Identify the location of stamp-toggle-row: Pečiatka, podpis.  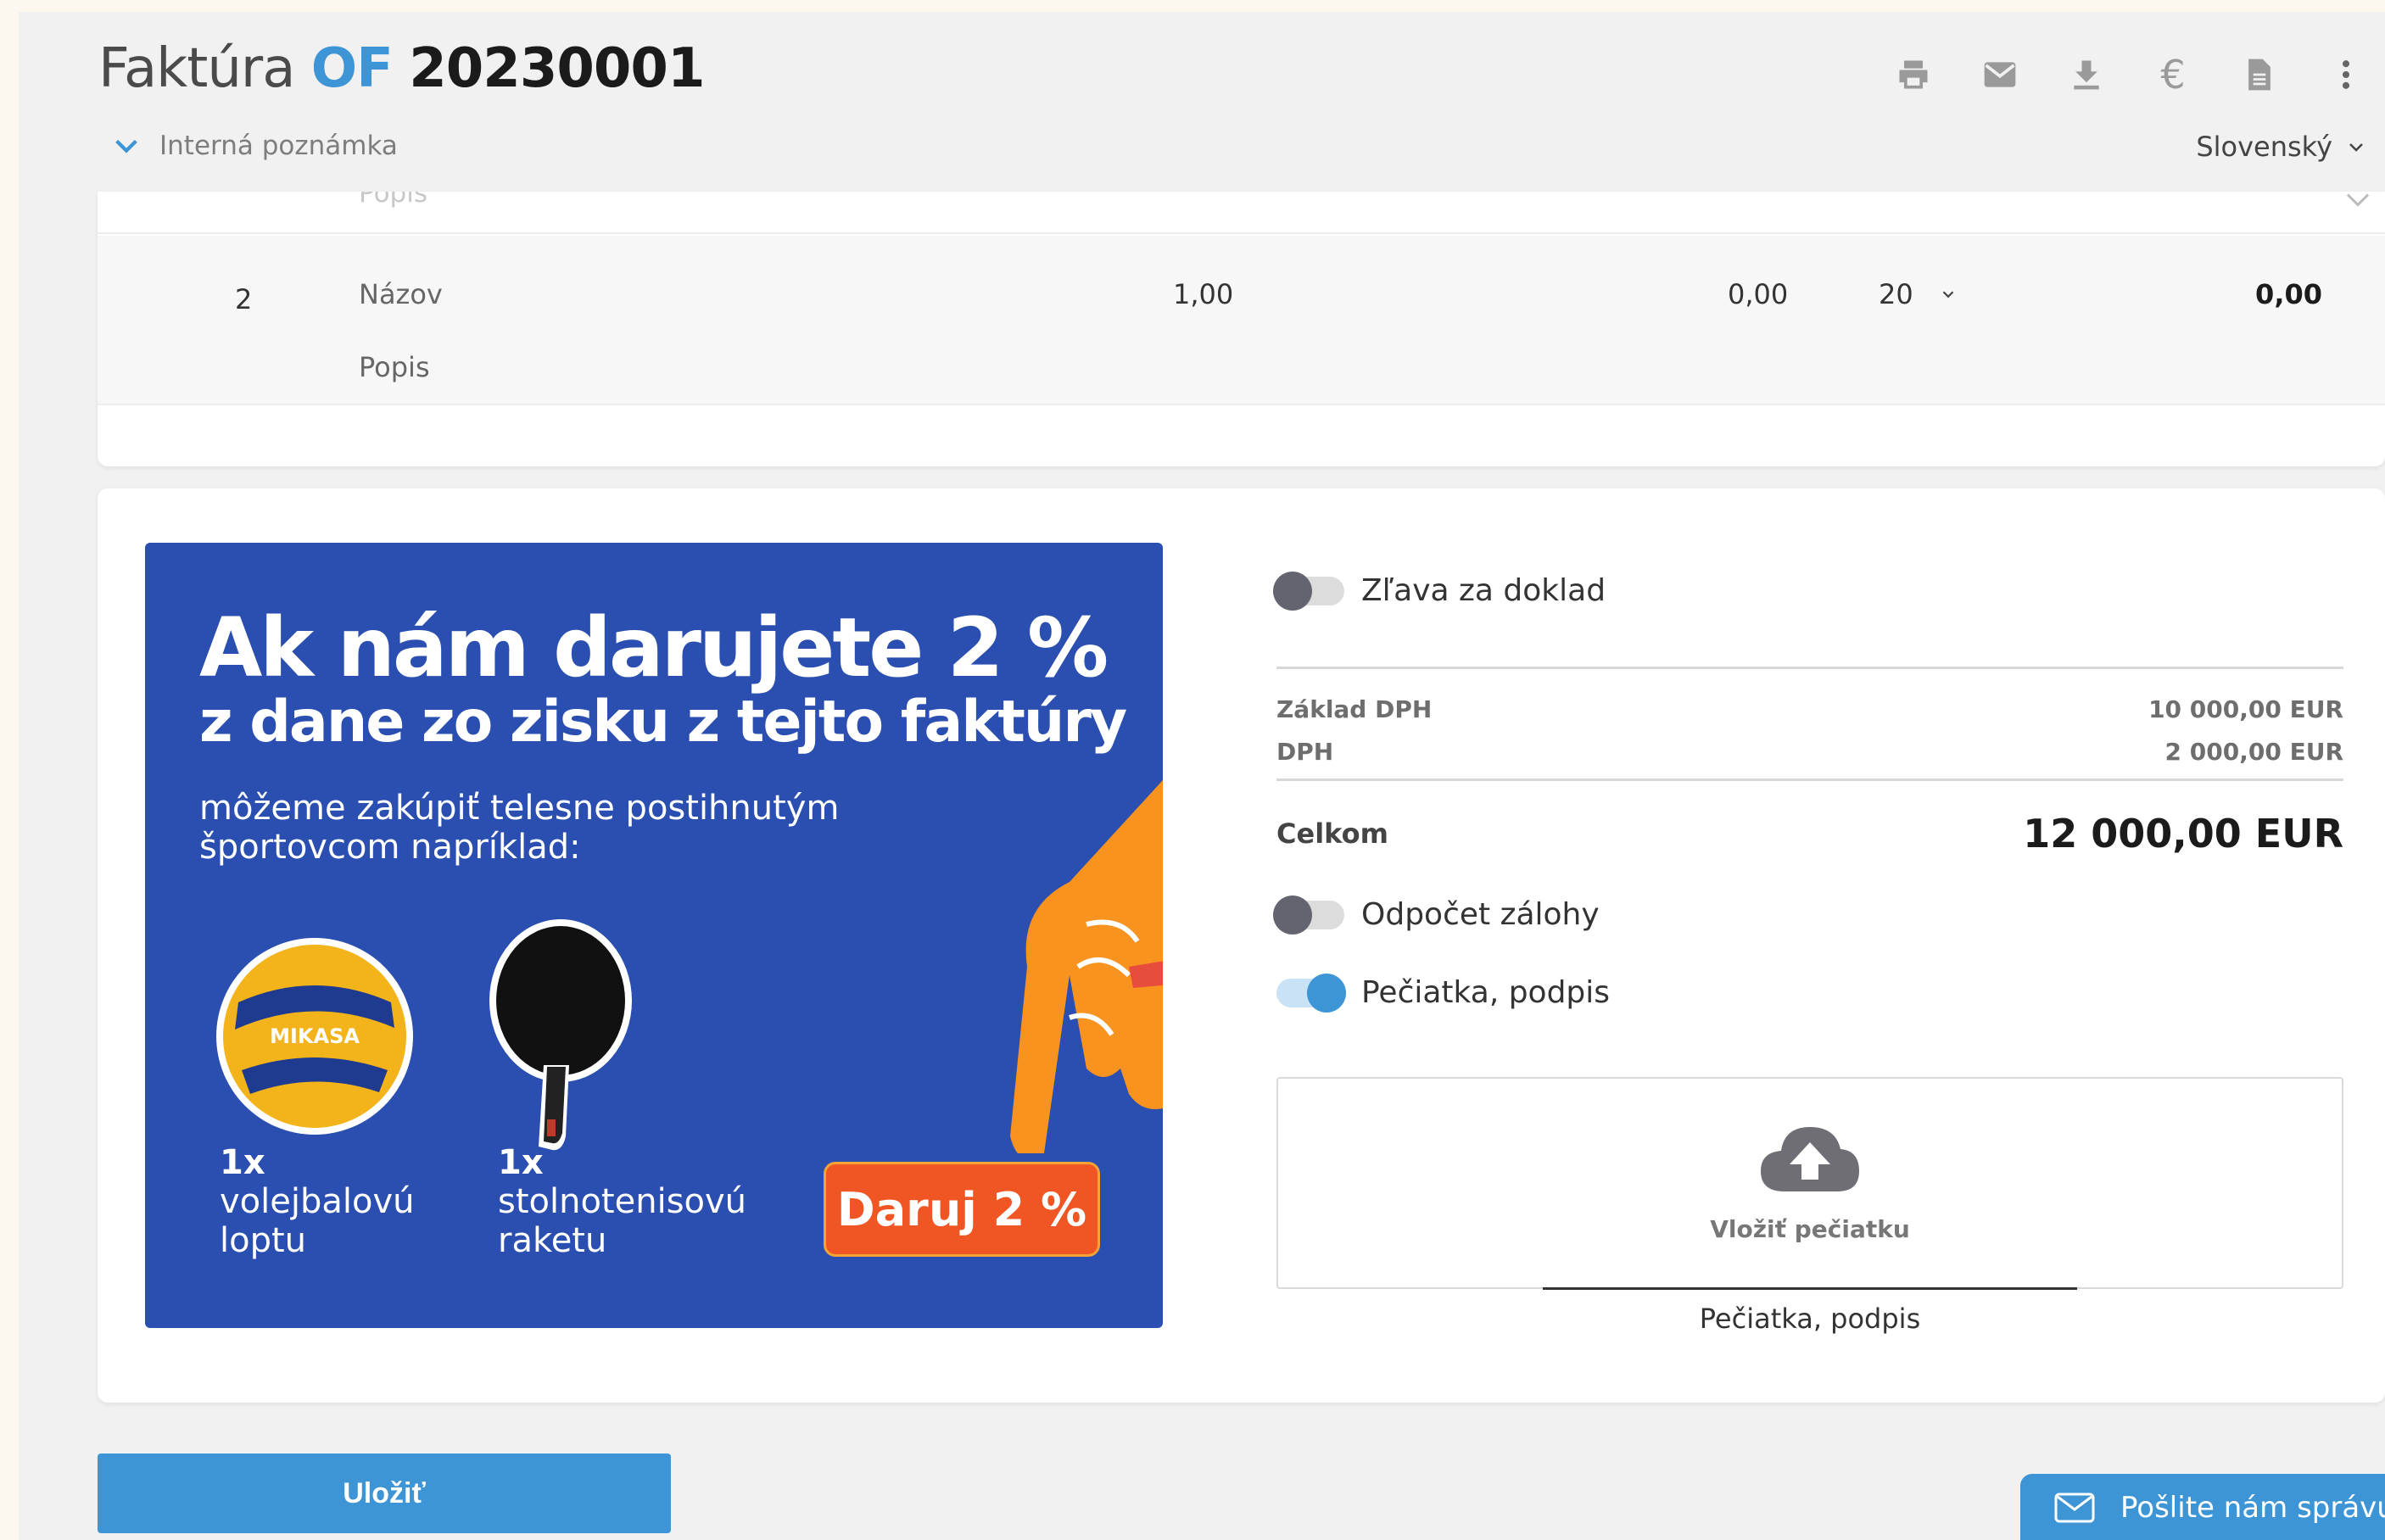
(1443, 993).